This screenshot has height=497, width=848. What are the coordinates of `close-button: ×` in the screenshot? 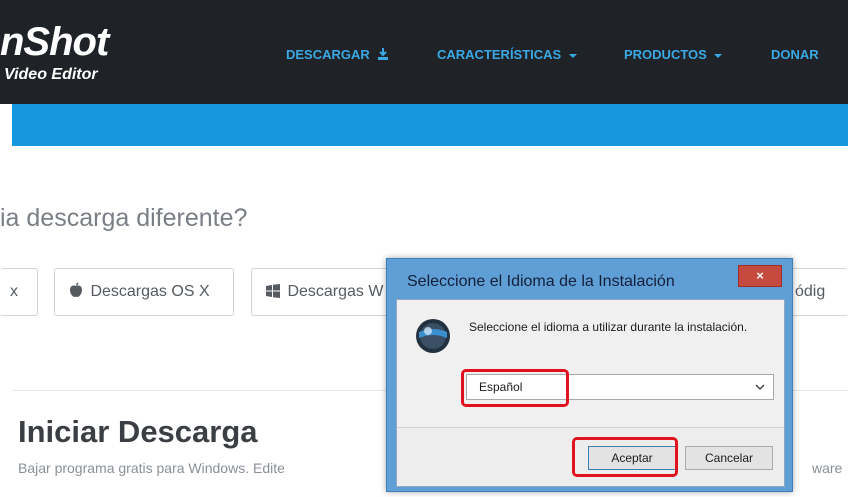 It's located at (760, 276).